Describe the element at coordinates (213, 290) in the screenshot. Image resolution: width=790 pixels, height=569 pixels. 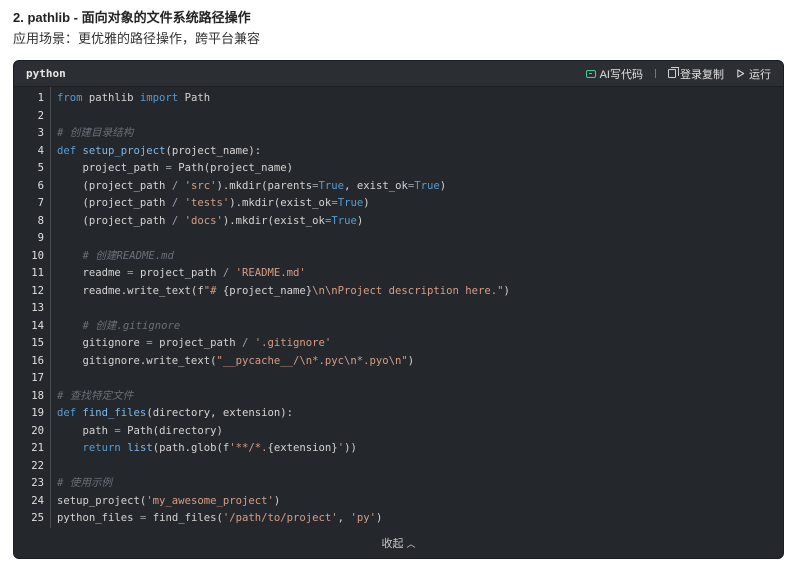
I see `code-token: "#` at that location.